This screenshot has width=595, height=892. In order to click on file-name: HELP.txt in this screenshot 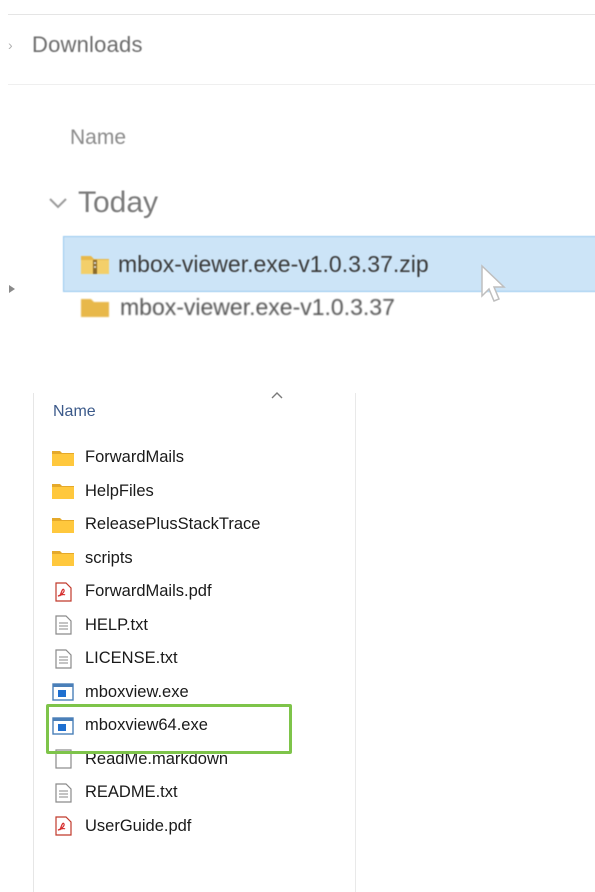, I will do `click(116, 624)`.